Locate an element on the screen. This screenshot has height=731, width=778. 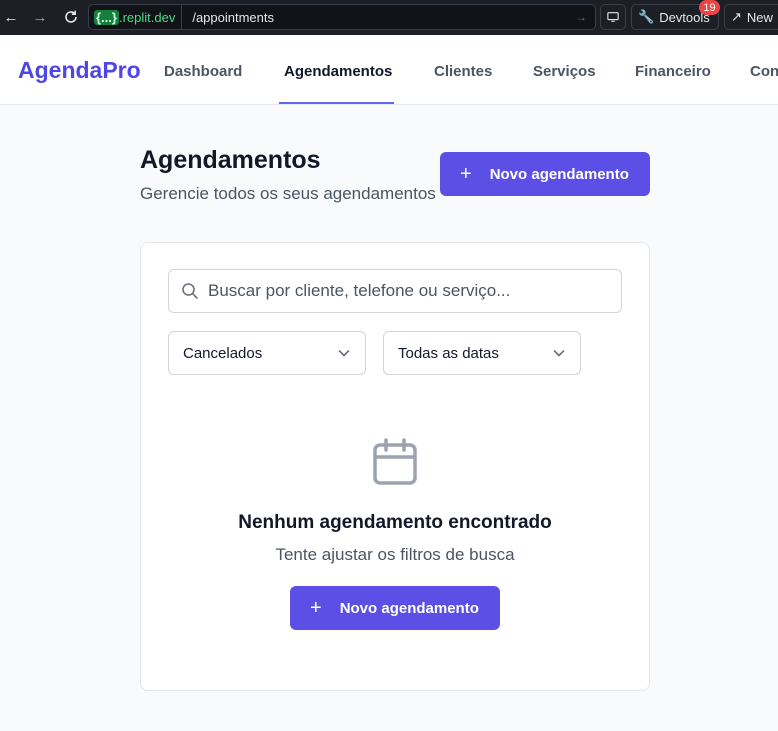
empty-state-button-label: Novo agendamento is located at coordinates (409, 608).